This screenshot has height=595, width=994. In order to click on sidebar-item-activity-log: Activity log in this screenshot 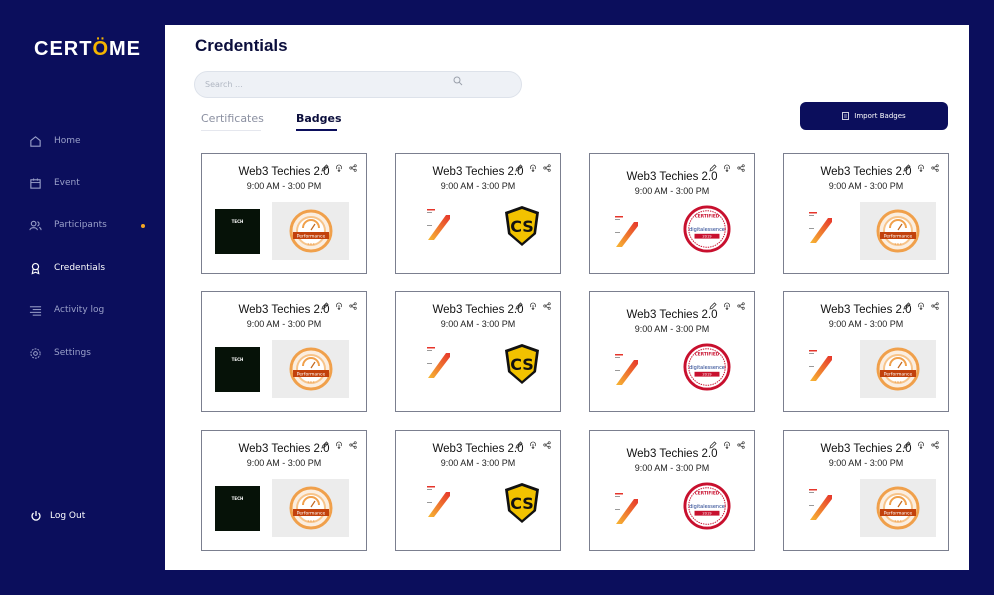, I will do `click(66, 310)`.